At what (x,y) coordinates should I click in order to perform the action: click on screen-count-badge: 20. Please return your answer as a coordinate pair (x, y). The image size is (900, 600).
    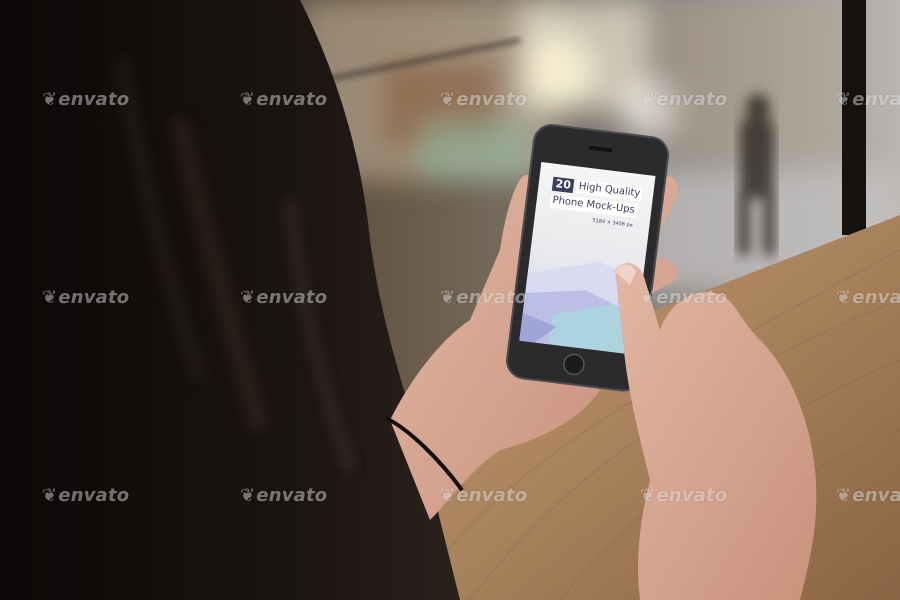
    Looking at the image, I should click on (563, 185).